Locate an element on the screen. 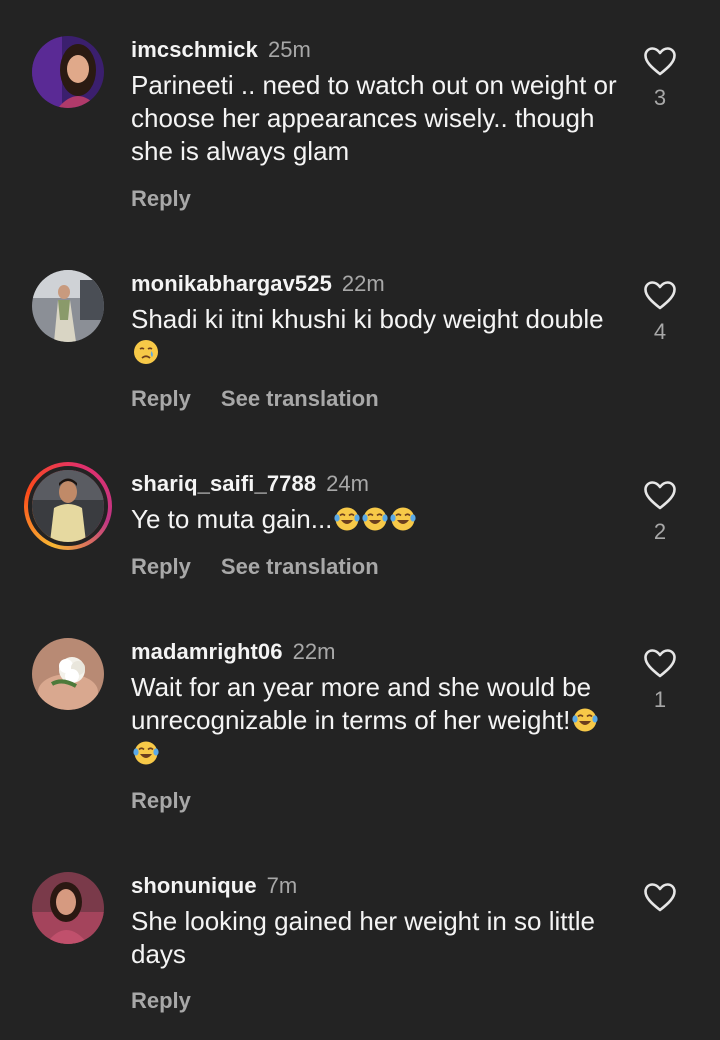 Image resolution: width=720 pixels, height=1040 pixels. comment-meta: madamright06 22m is located at coordinates (233, 652).